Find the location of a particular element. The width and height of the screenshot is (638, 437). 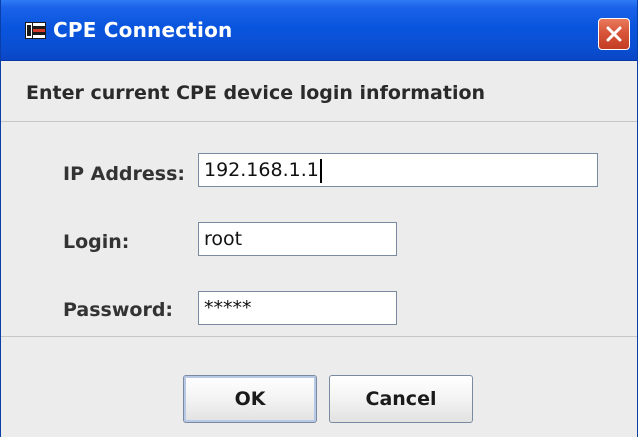

password-value: ***** is located at coordinates (228, 308).